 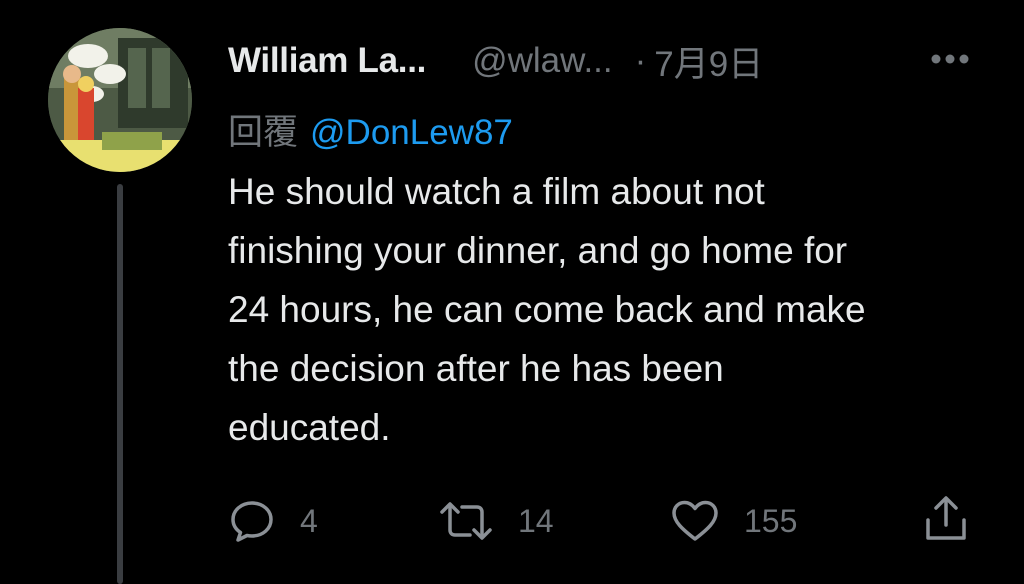 I want to click on avatar, so click(x=120, y=100).